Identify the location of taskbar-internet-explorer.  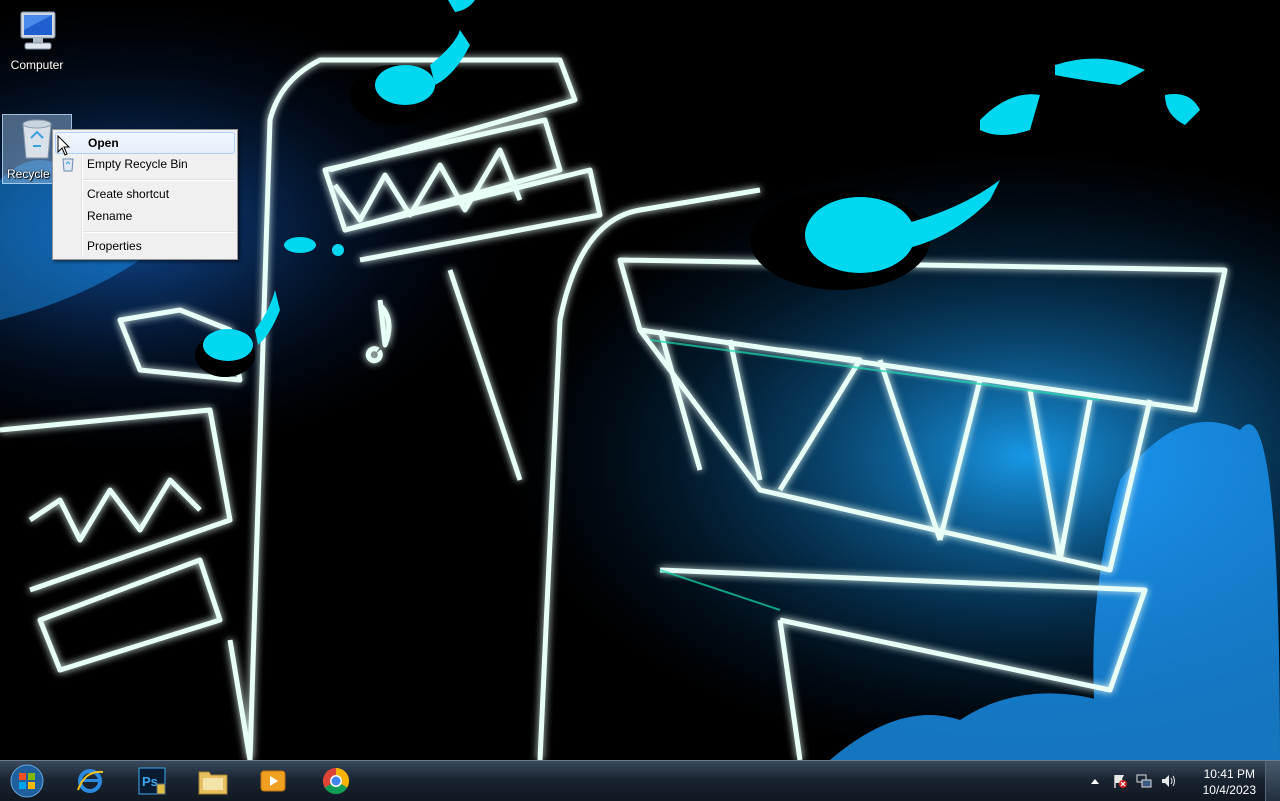
(90, 781).